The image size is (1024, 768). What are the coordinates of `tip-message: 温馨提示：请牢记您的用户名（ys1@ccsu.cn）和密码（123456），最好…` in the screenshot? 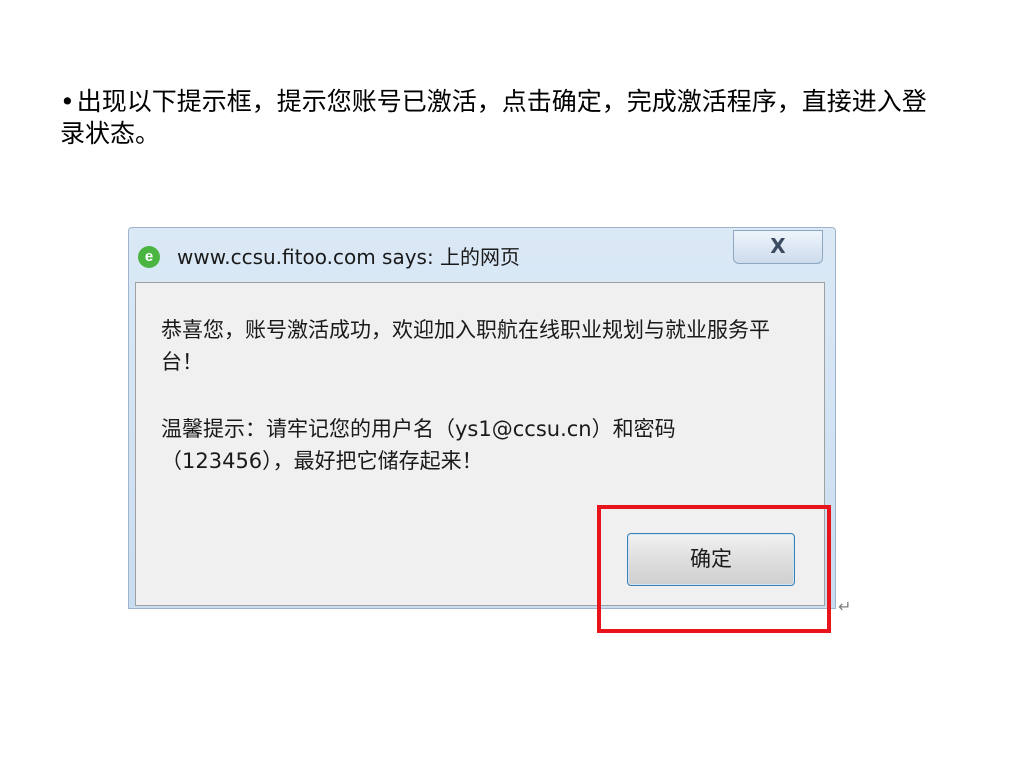 It's located at (418, 445).